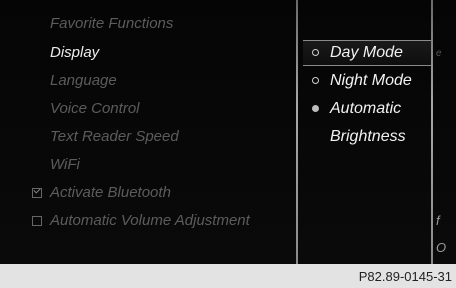 The height and width of the screenshot is (288, 456). Describe the element at coordinates (315, 52) in the screenshot. I see `day-mode-radio` at that location.